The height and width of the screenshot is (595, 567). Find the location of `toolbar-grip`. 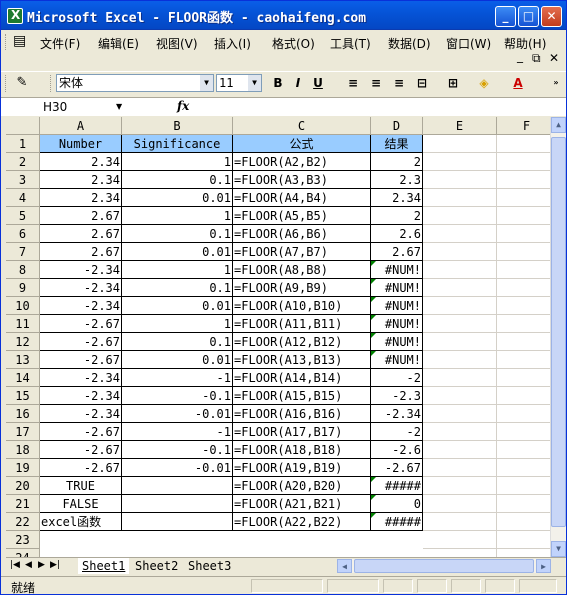

toolbar-grip is located at coordinates (6, 83).